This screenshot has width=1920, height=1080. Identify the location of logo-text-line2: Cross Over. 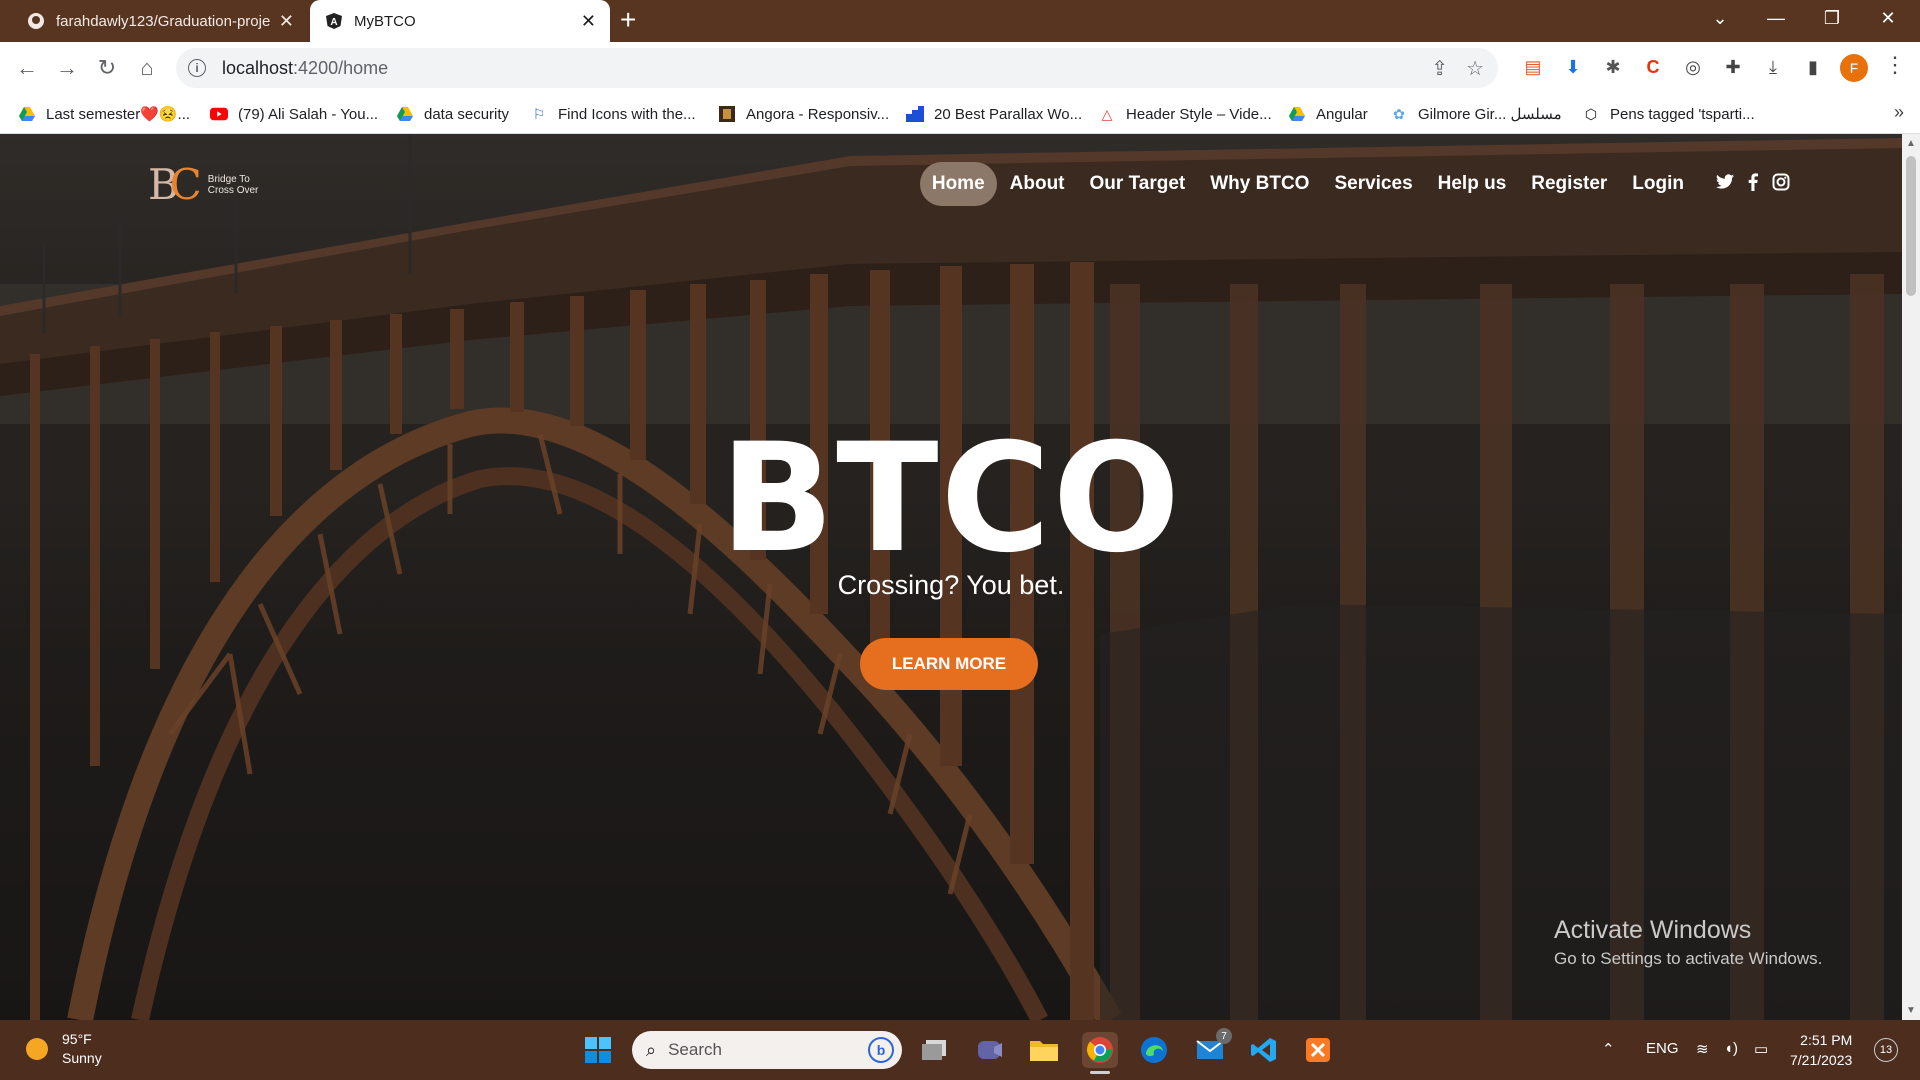
(233, 190).